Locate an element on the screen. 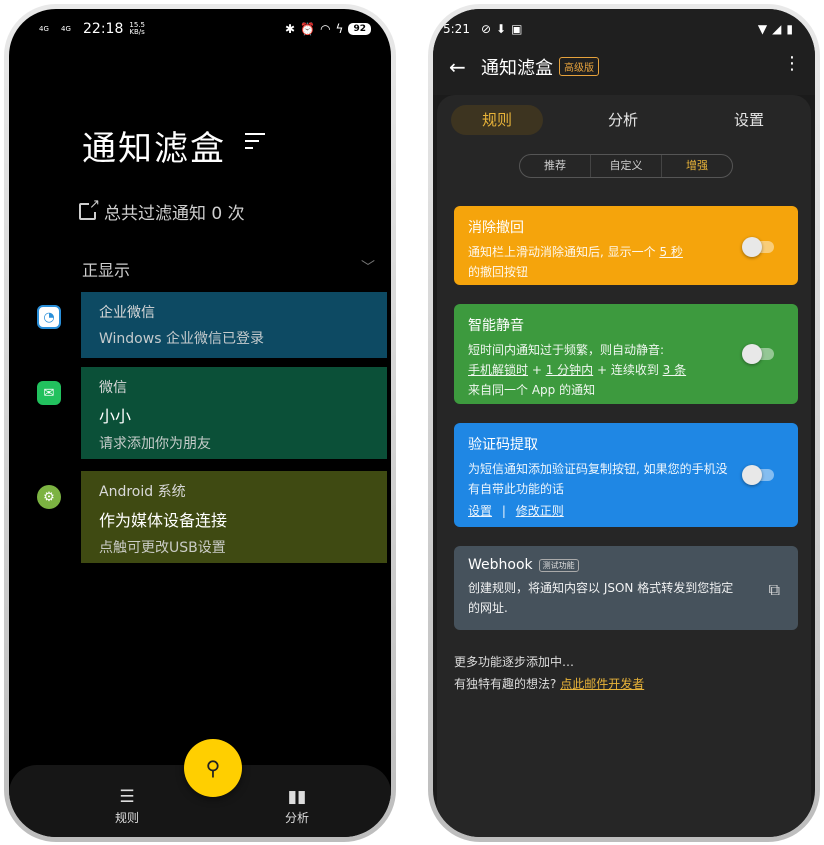 Image resolution: width=824 pixels, height=845 pixels. unlock-option-link: 手机解锁时 is located at coordinates (498, 370).